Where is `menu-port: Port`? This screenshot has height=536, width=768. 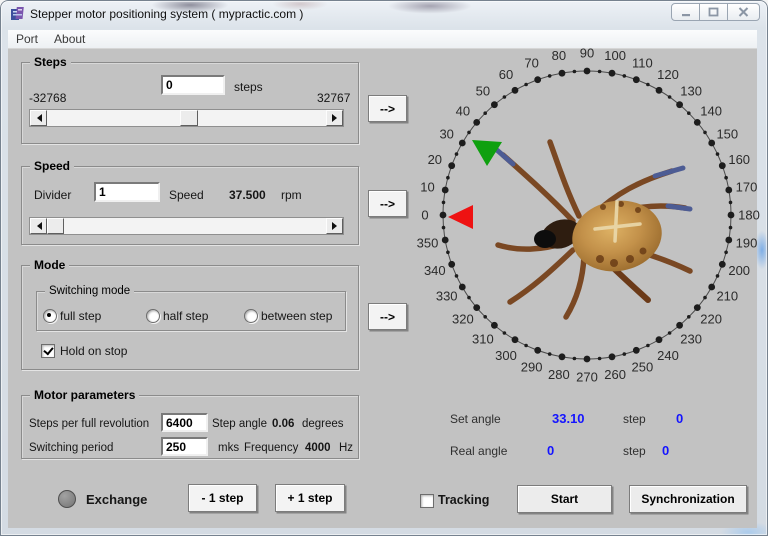
menu-port: Port is located at coordinates (27, 39).